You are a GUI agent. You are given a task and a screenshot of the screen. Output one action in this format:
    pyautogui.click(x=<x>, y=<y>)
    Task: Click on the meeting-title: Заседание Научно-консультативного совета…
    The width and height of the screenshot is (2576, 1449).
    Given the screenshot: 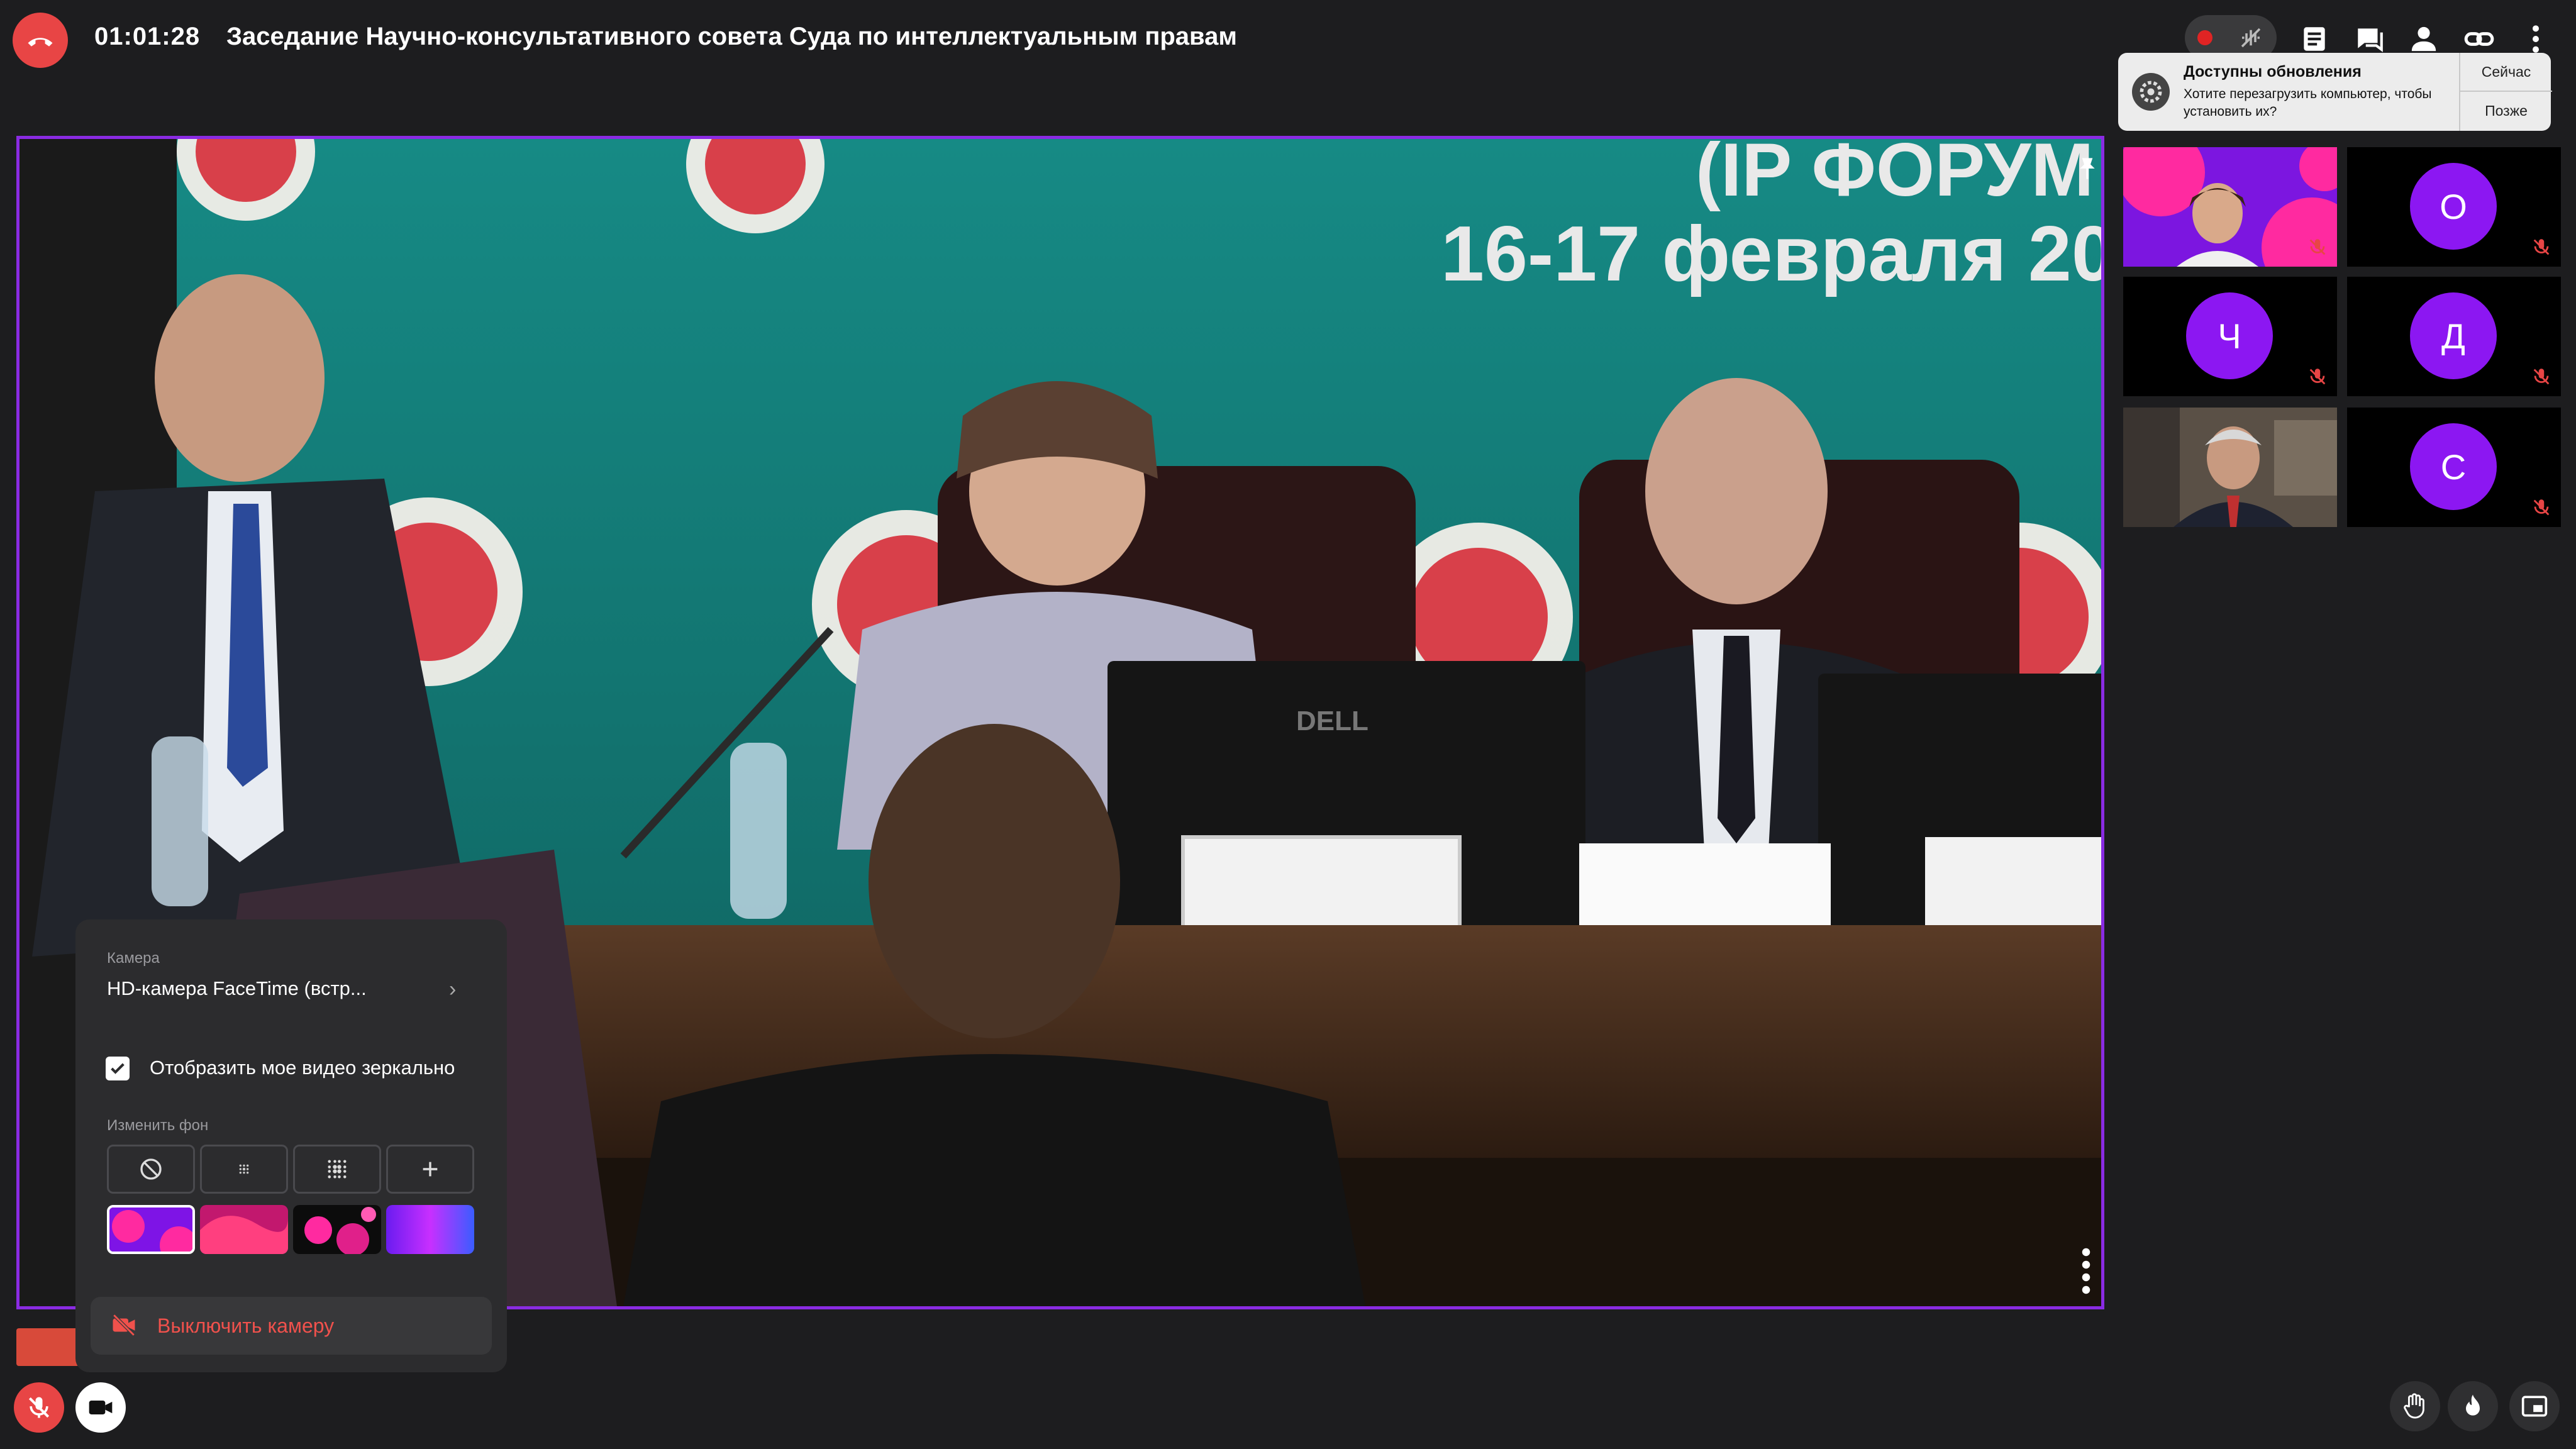 What is the action you would take?
    pyautogui.click(x=731, y=36)
    